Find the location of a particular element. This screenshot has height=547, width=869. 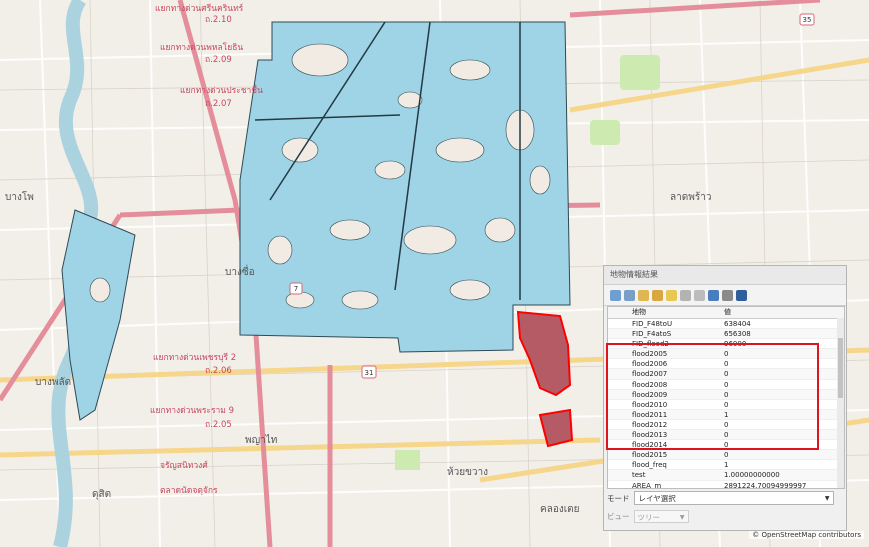

mode-select: レイヤ選択 ▼ is located at coordinates (733, 498).